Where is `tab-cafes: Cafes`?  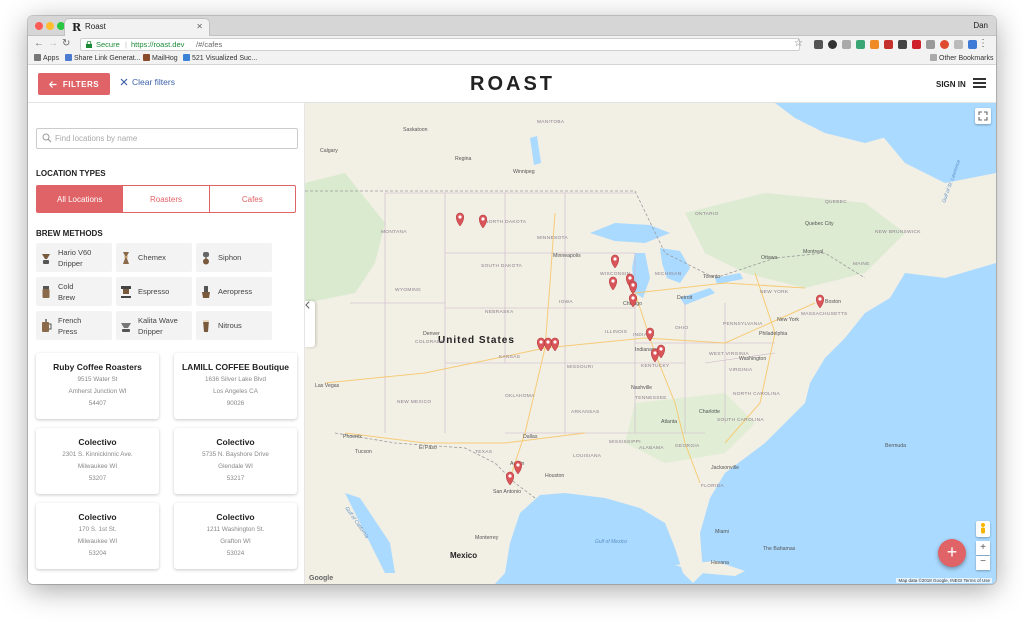
tab-cafes: Cafes is located at coordinates (252, 199).